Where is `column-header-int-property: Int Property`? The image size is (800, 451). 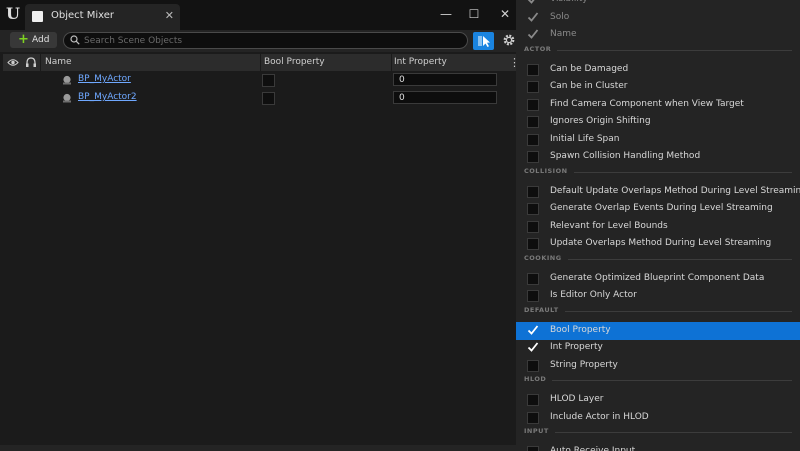 column-header-int-property: Int Property is located at coordinates (420, 62).